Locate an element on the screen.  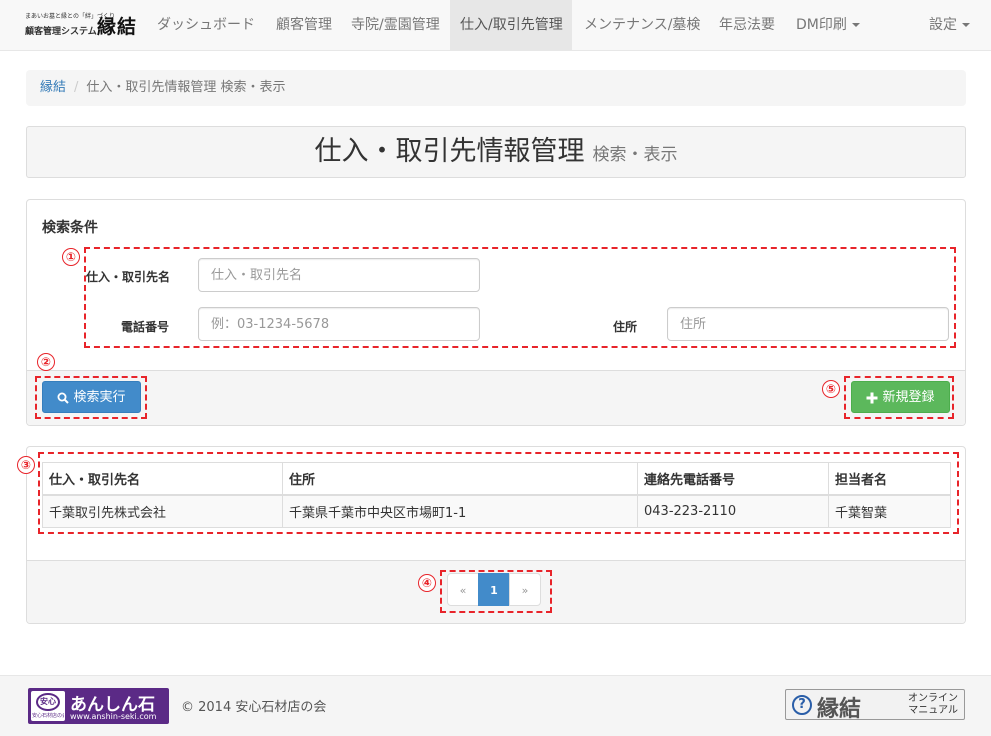
manual-label: オンライン マニュアル is located at coordinates (933, 704).